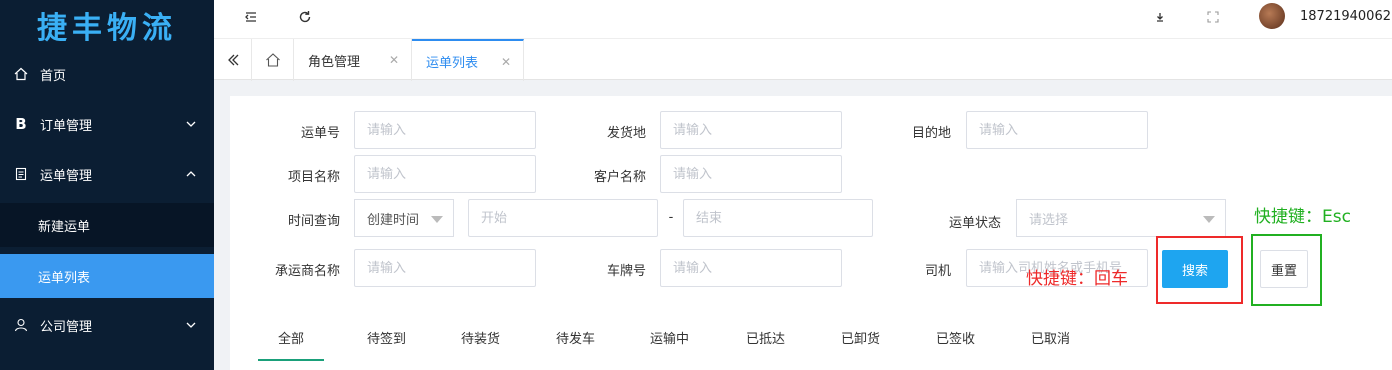  What do you see at coordinates (445, 130) in the screenshot?
I see `waybill-no-input` at bounding box center [445, 130].